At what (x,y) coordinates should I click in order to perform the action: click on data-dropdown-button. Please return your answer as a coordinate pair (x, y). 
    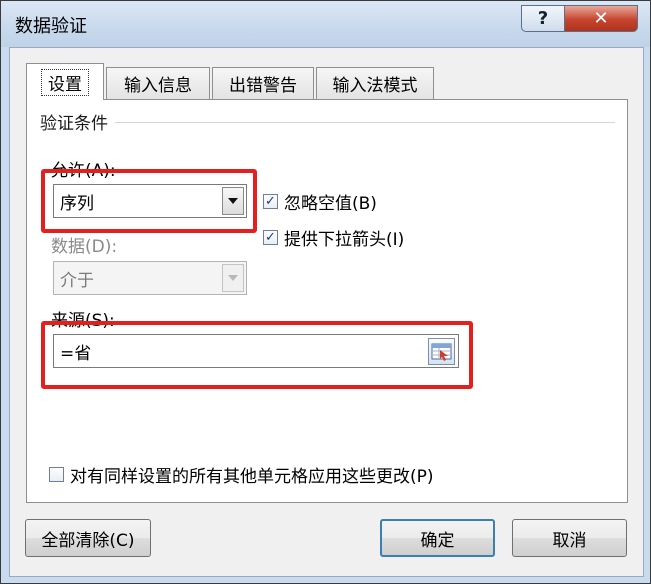
    Looking at the image, I should click on (233, 278).